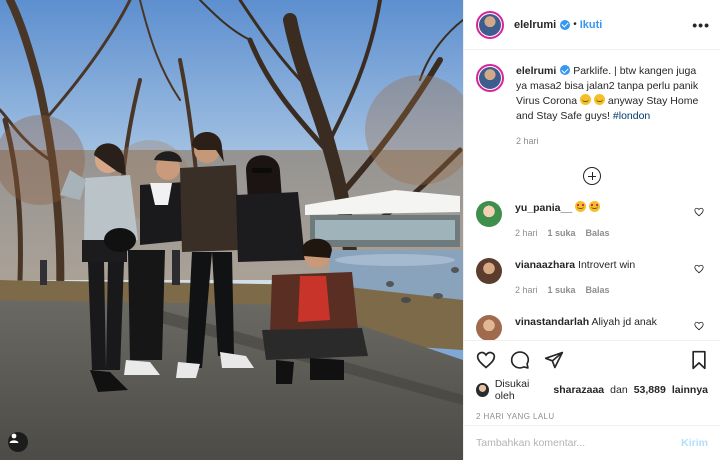 The width and height of the screenshot is (720, 460). What do you see at coordinates (545, 265) in the screenshot?
I see `comment-username: vianaazhara` at bounding box center [545, 265].